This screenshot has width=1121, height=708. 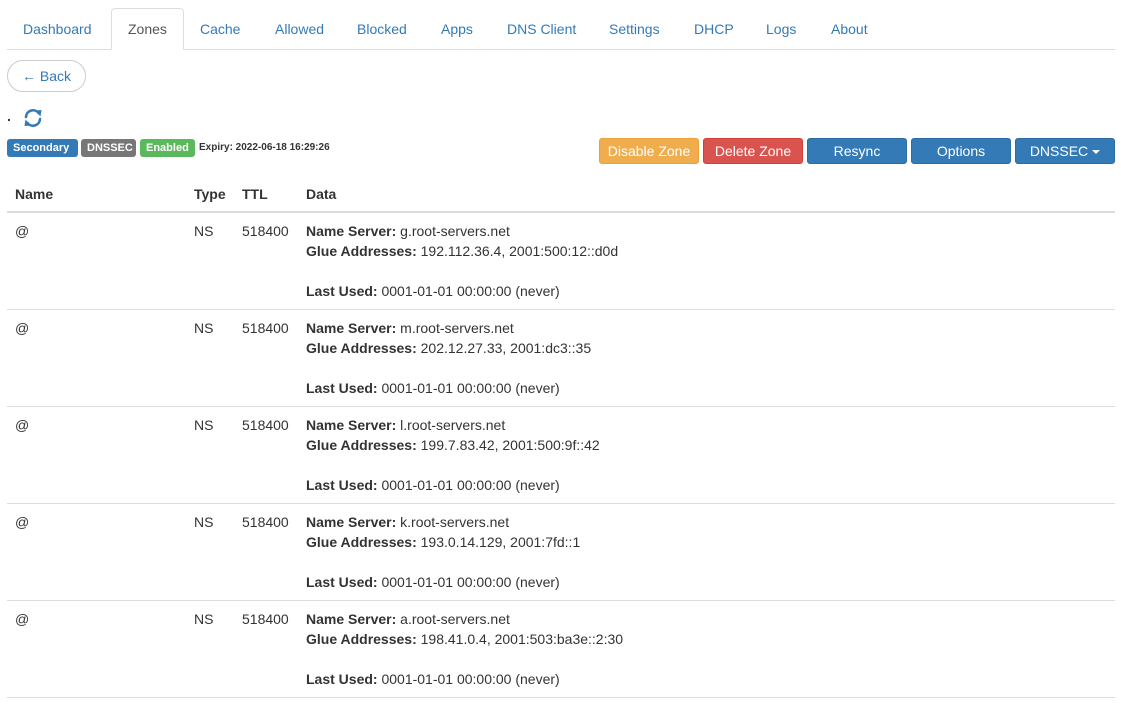 I want to click on tab-dhcp: DHCP, so click(x=714, y=29).